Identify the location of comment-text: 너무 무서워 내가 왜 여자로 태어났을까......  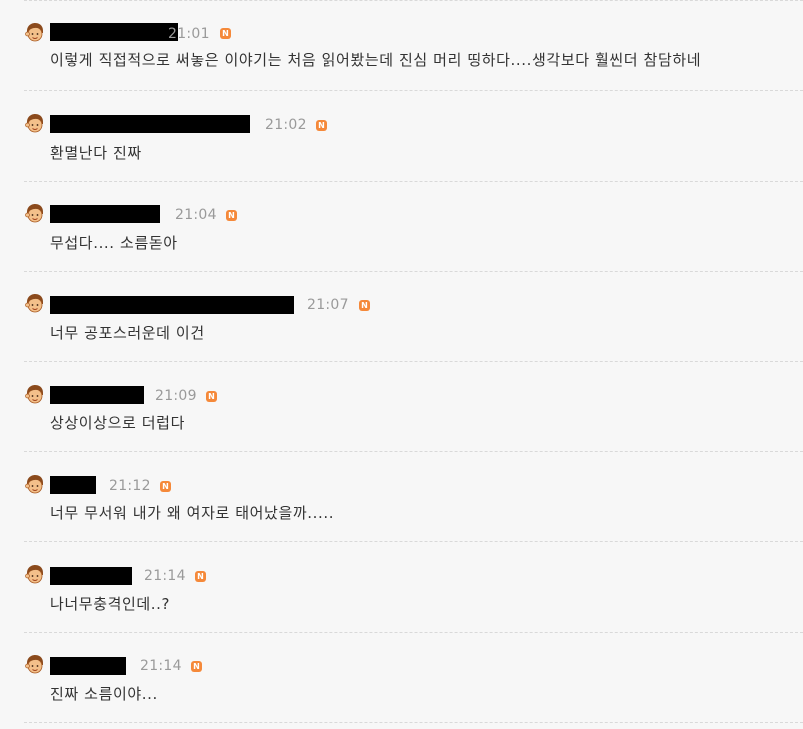
(192, 513).